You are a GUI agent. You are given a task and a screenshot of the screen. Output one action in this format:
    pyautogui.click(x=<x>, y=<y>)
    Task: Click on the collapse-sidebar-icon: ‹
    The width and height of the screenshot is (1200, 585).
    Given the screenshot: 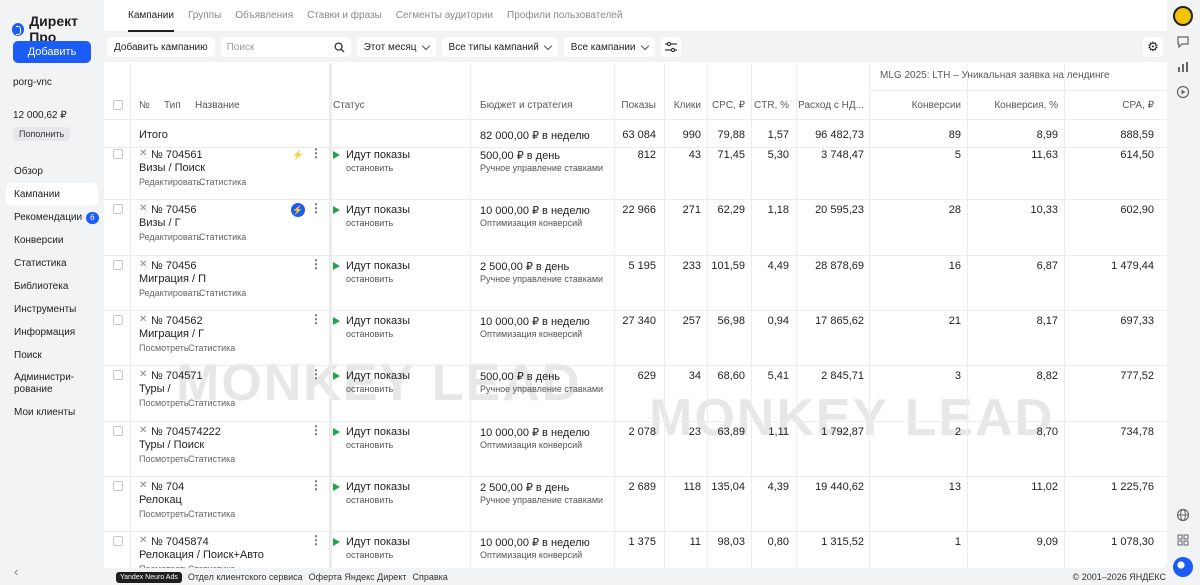 What is the action you would take?
    pyautogui.click(x=16, y=571)
    